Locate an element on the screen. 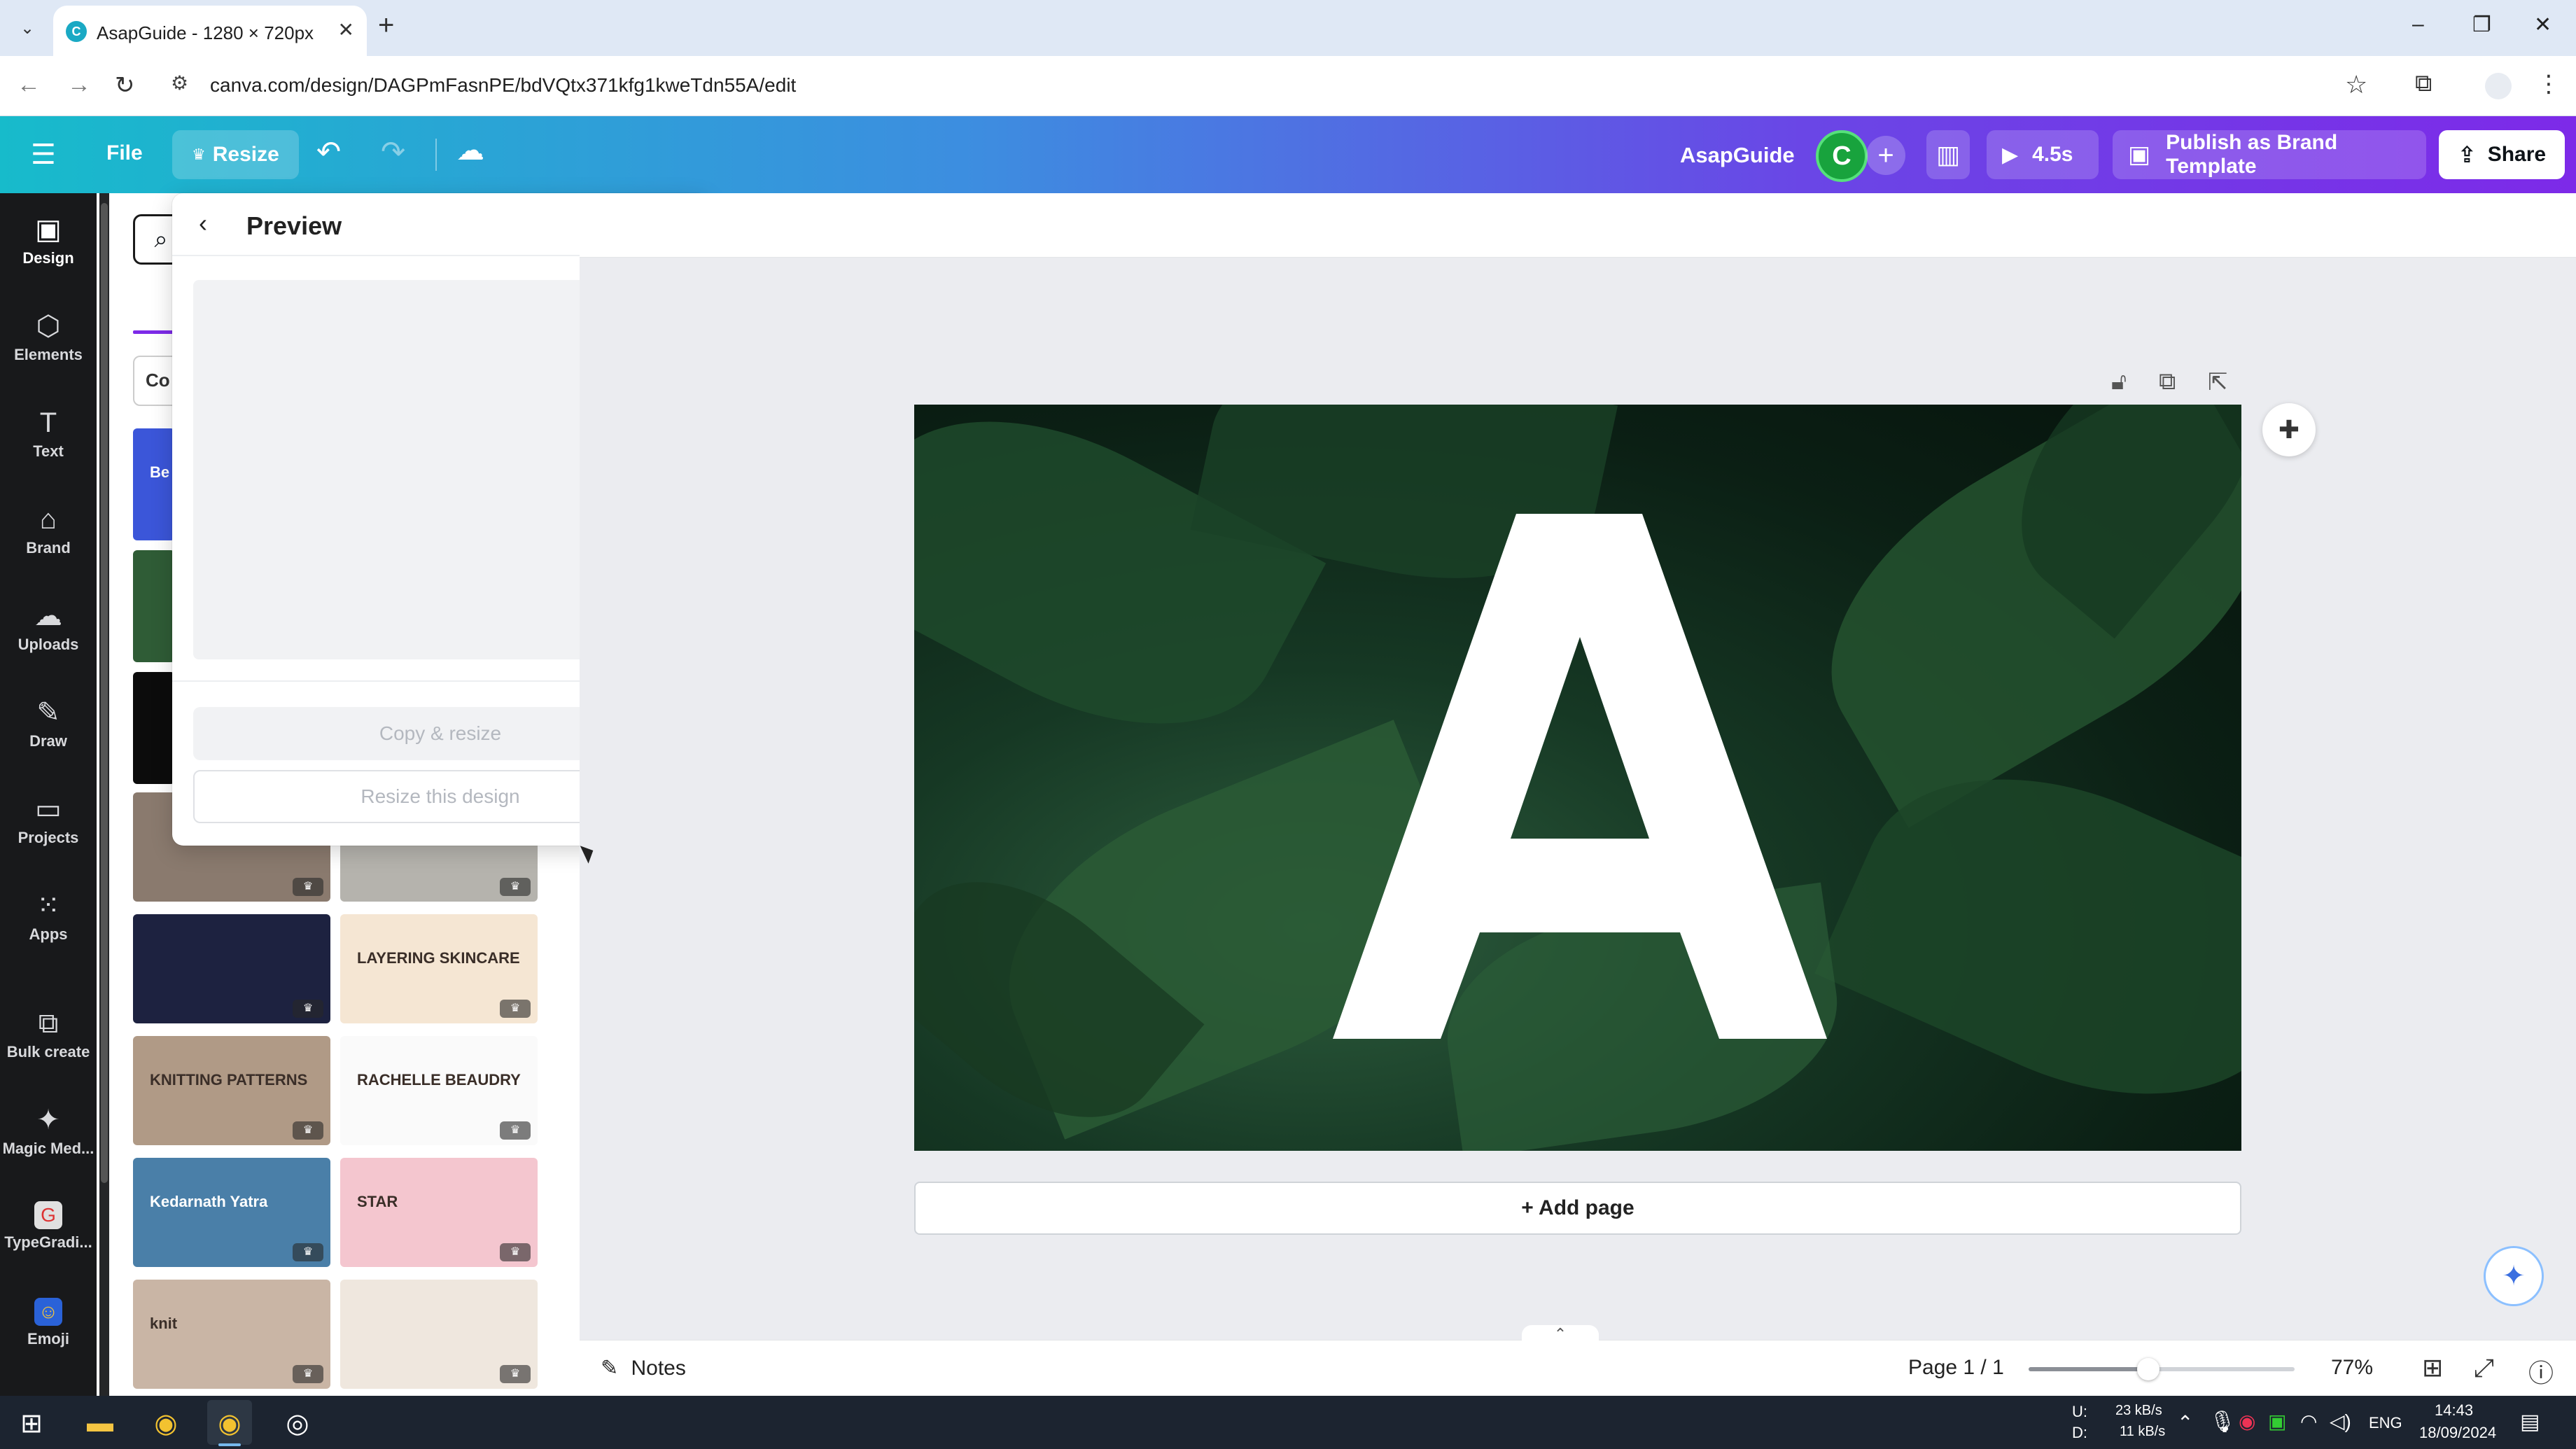  help-icon: ⓘ is located at coordinates (2541, 1371).